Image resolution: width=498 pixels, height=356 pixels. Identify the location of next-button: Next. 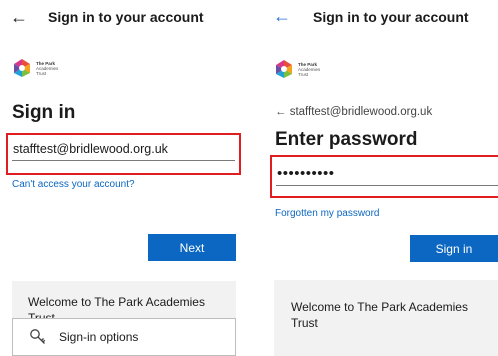
(192, 247).